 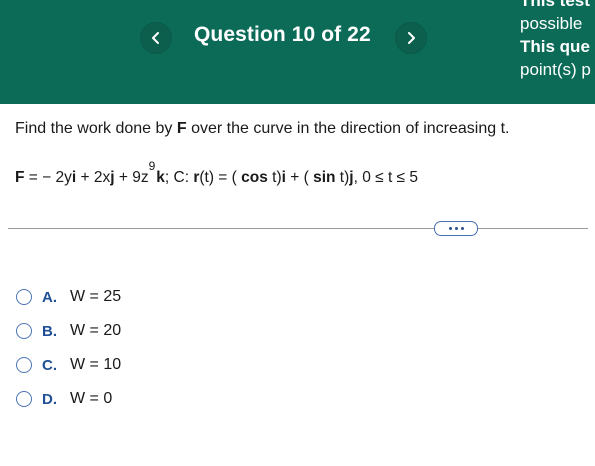 I want to click on test-info-line-2: possible, so click(x=551, y=23).